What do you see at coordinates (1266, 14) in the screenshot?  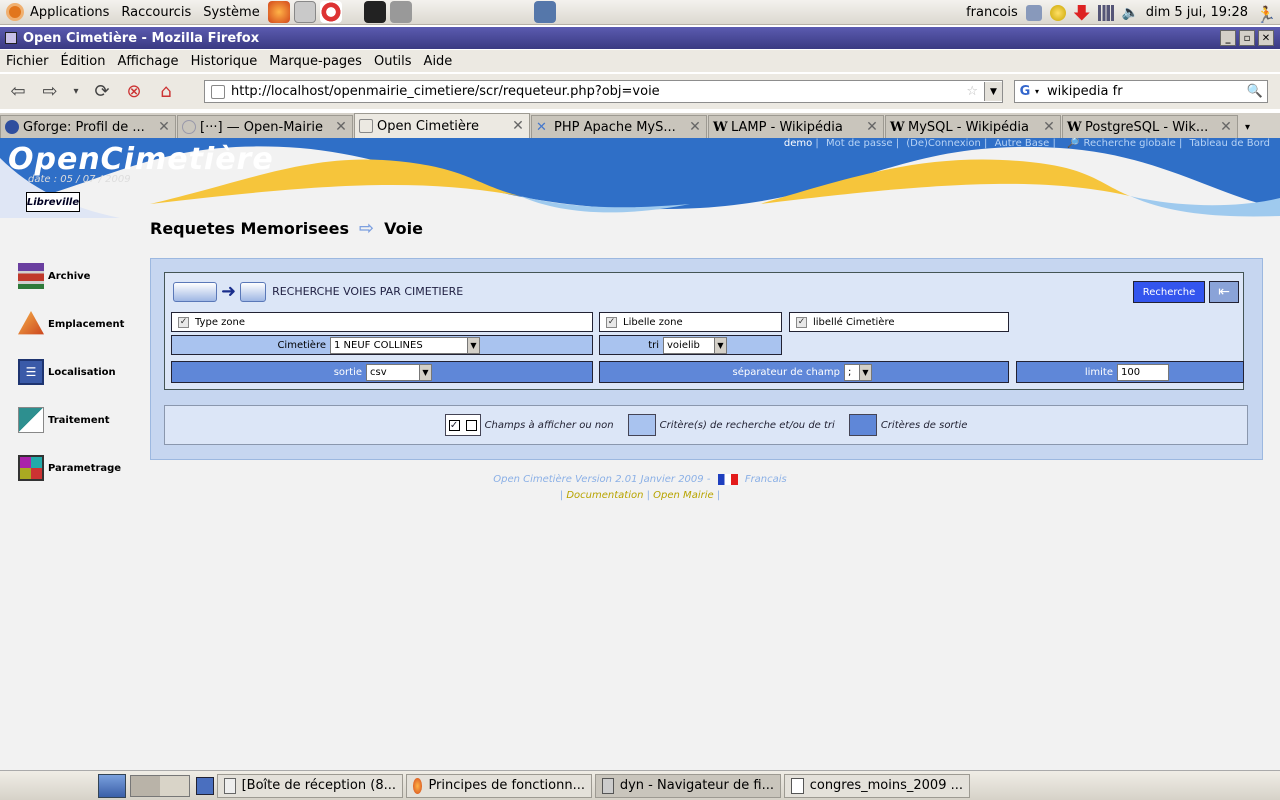 I see `tray-quit-icon: 🏃` at bounding box center [1266, 14].